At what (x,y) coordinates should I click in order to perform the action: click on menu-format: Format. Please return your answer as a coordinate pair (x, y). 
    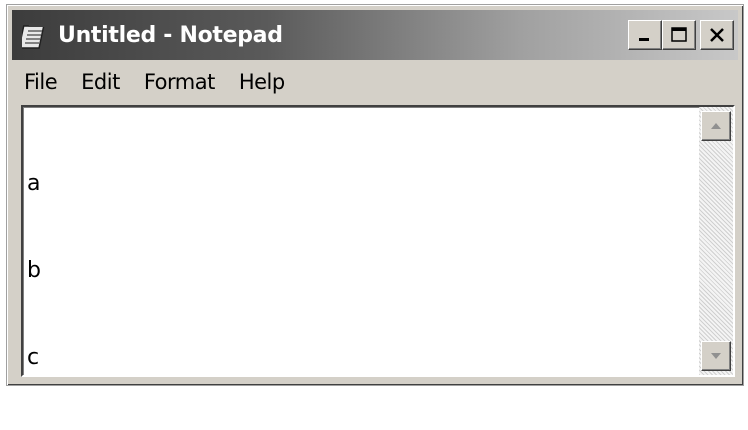
    Looking at the image, I should click on (180, 82).